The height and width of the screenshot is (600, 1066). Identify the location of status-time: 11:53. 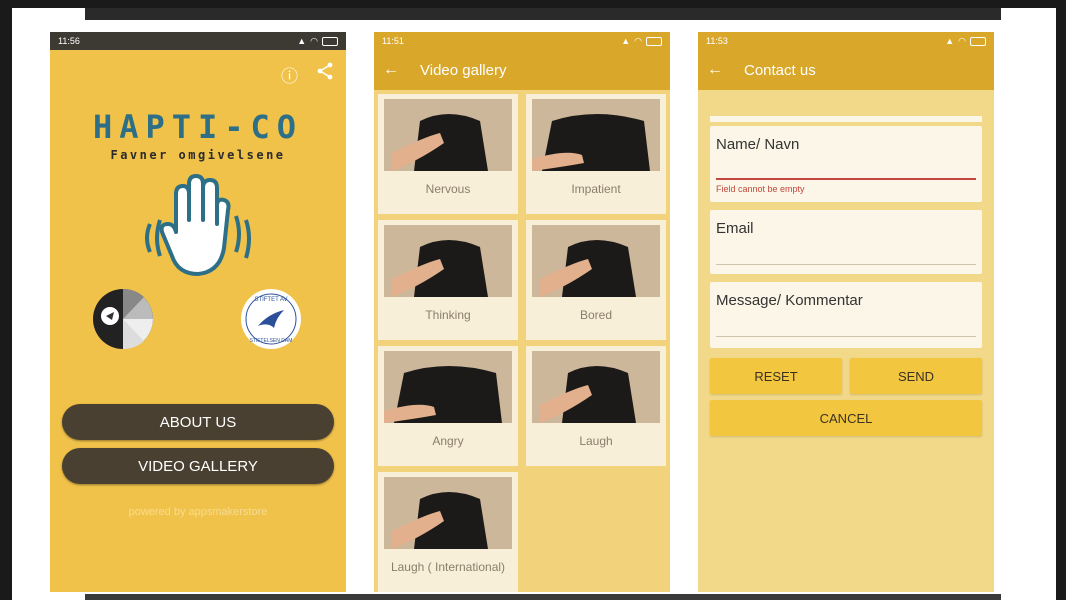
(717, 41).